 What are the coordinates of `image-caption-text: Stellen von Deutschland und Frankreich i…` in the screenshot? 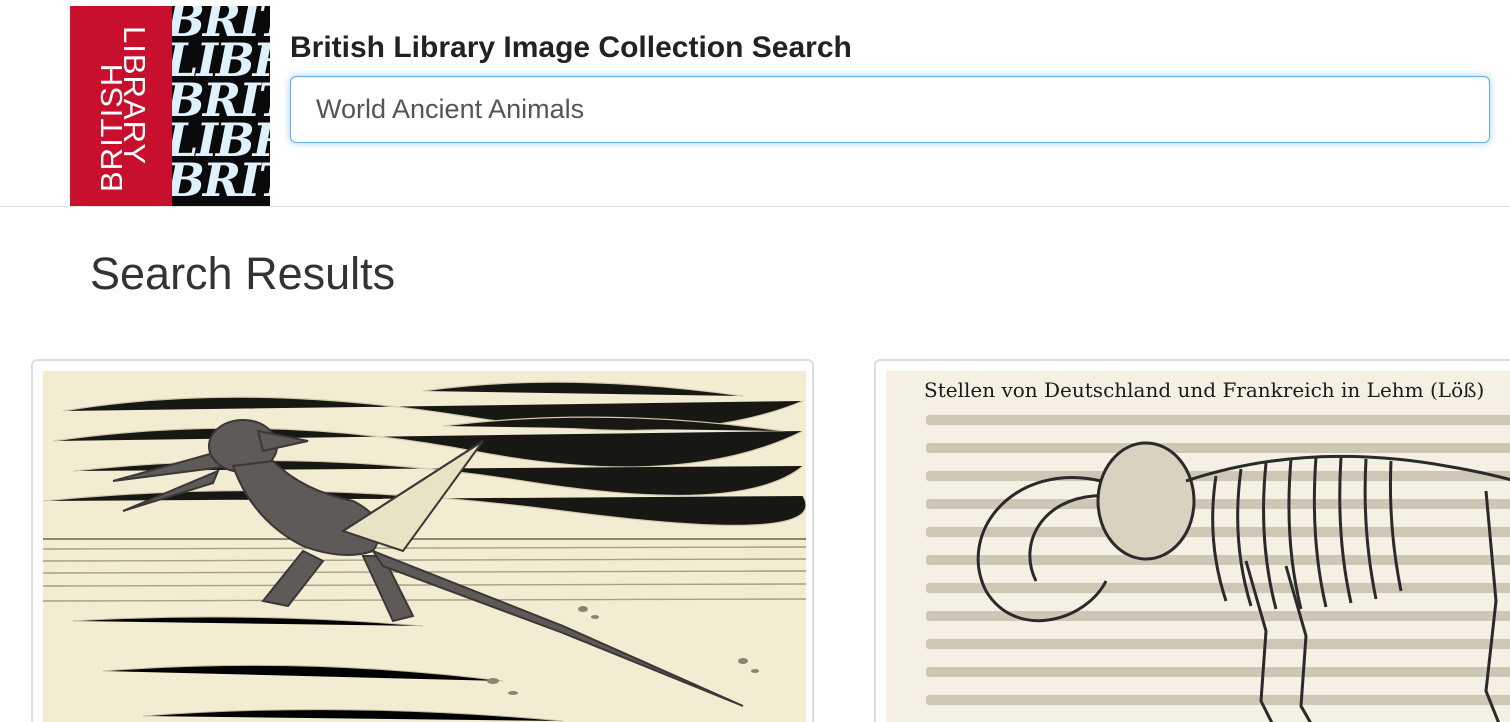 It's located at (1204, 390).